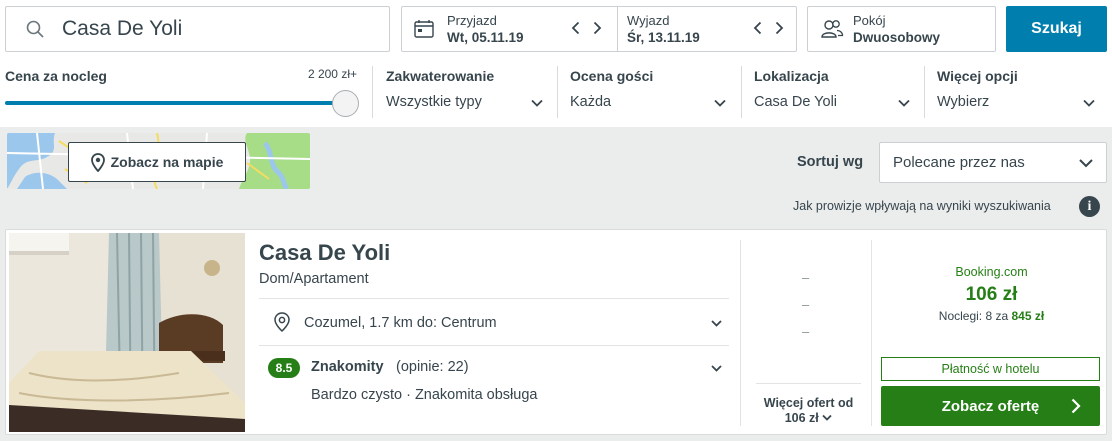  I want to click on more-options-value: Wybierz, so click(963, 102).